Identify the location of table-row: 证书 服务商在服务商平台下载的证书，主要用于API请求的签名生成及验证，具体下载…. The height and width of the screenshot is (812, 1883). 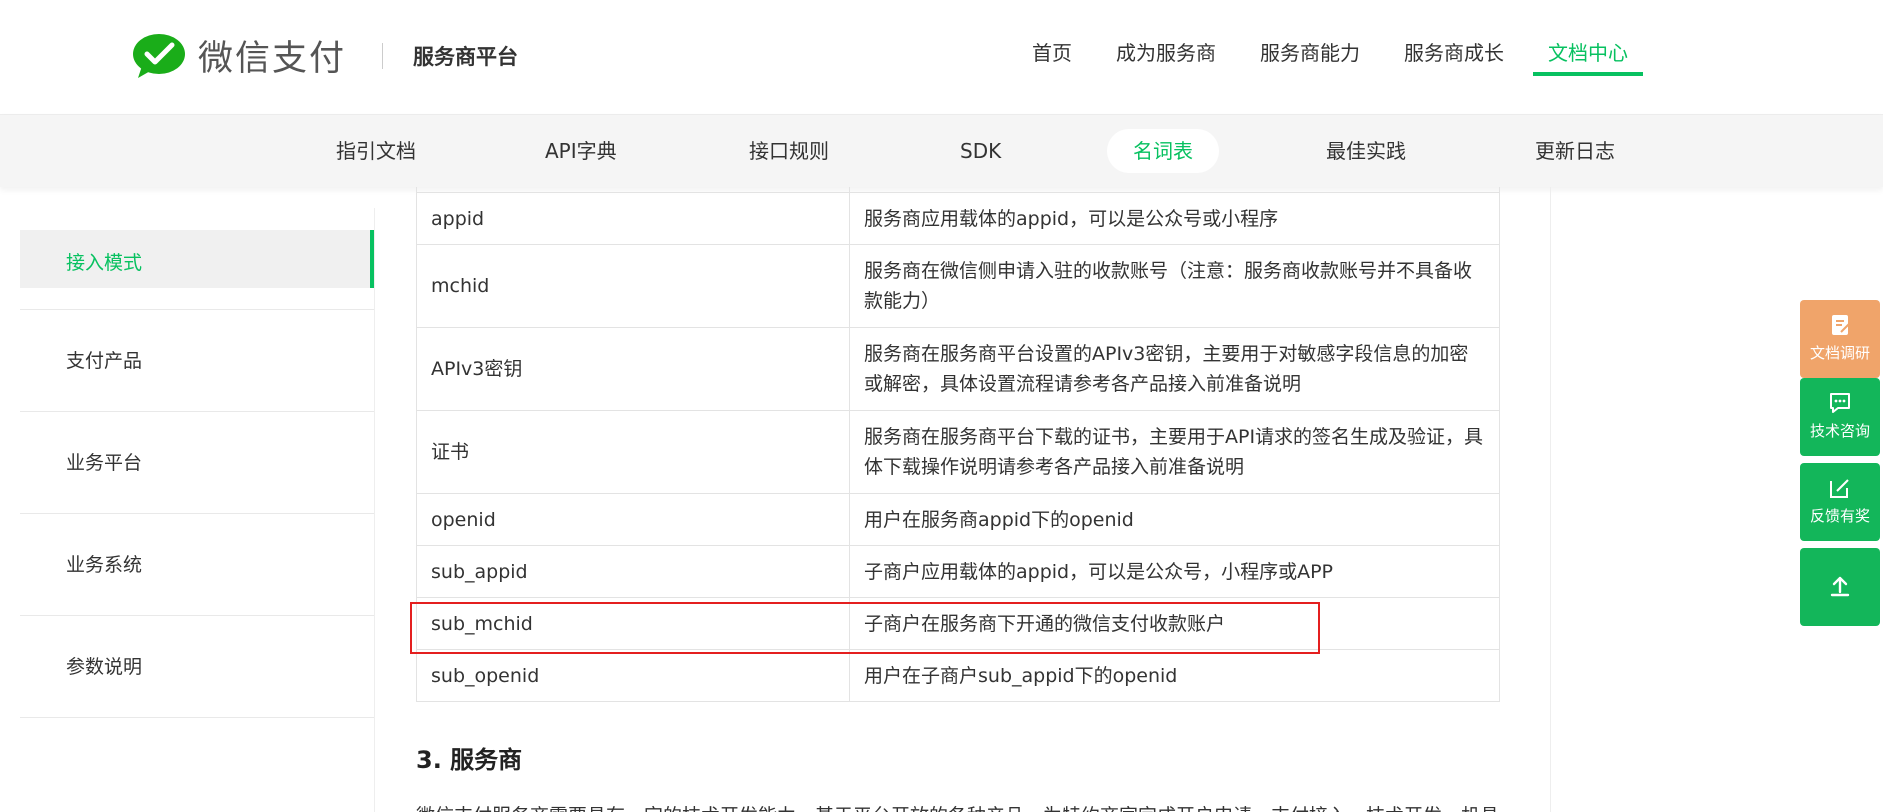
(958, 452).